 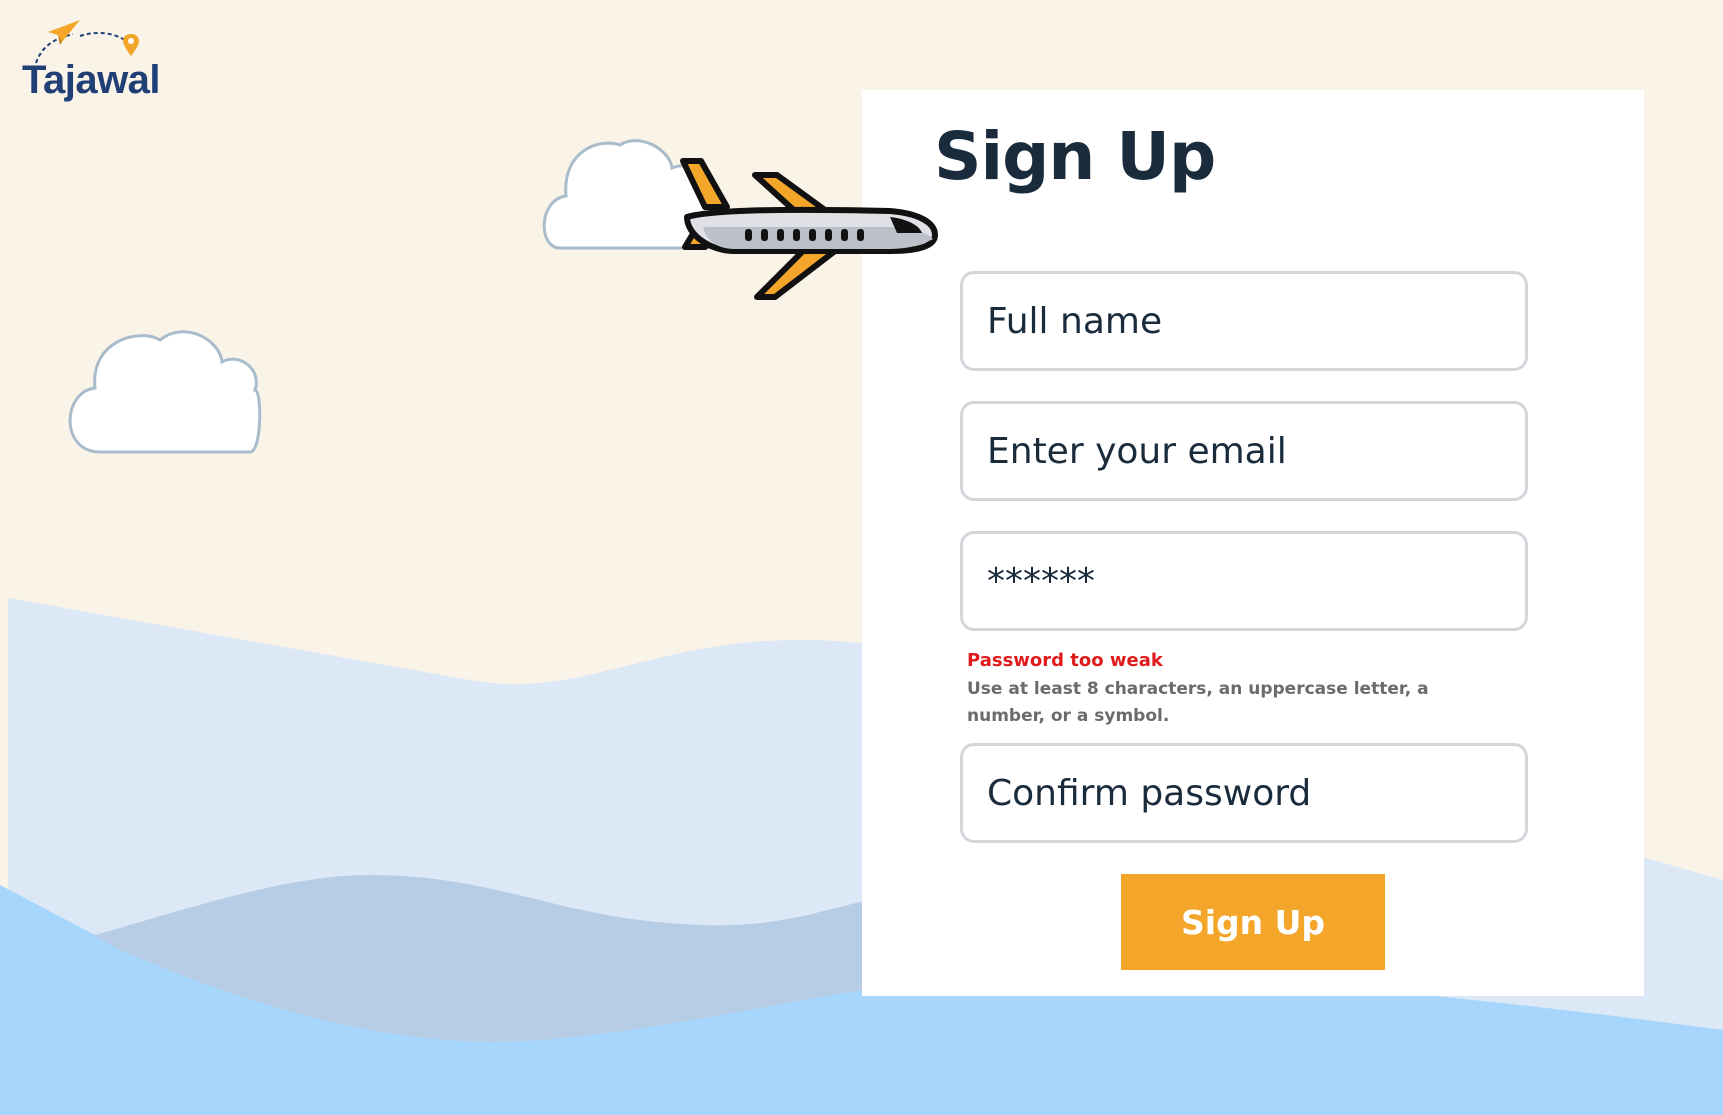 I want to click on full-name-input, so click(x=1256, y=321).